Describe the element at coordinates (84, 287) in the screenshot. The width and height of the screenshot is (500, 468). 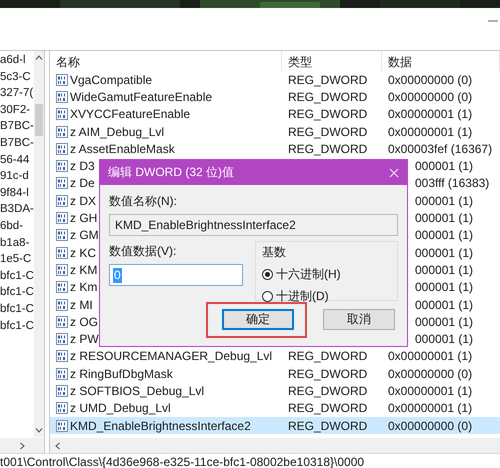
I see `value-name: z Km` at that location.